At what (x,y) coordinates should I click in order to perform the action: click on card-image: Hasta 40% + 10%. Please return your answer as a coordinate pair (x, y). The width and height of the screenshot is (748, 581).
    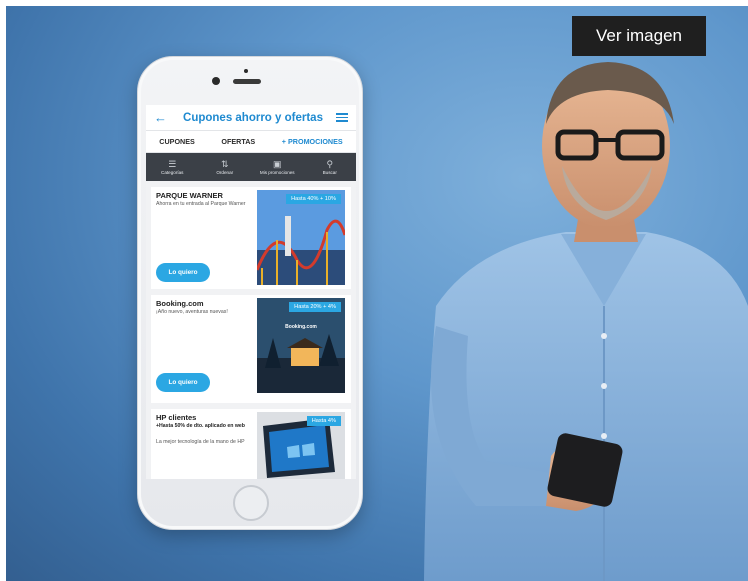
    Looking at the image, I should click on (301, 237).